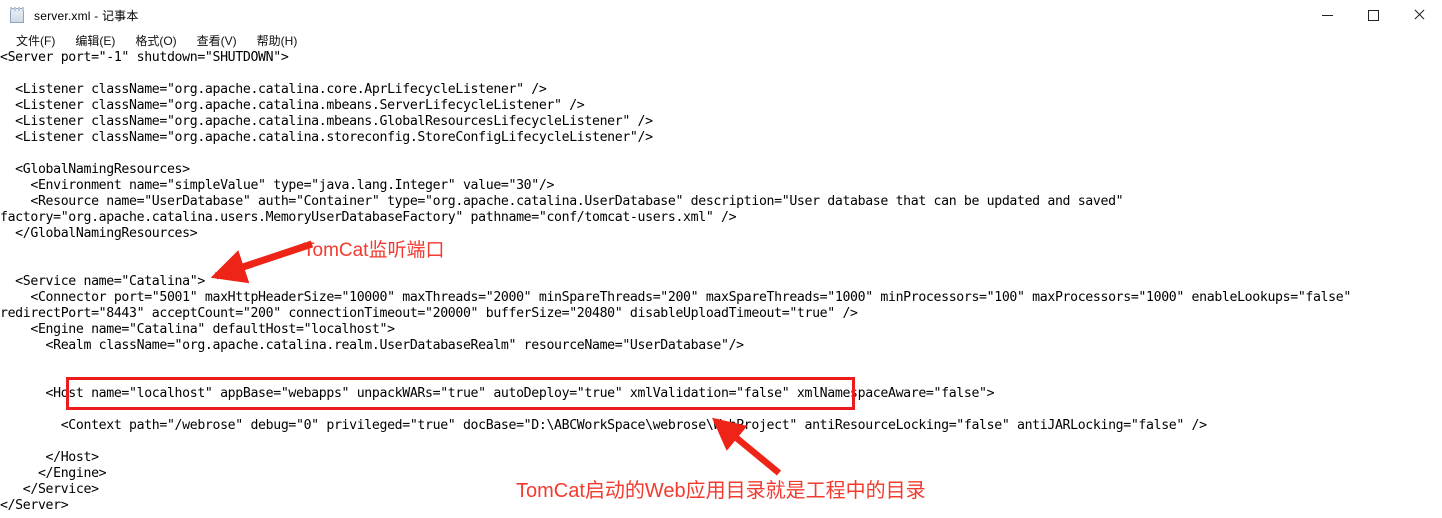 This screenshot has height=518, width=1442. I want to click on menu-item-file: 文件(F), so click(35, 40).